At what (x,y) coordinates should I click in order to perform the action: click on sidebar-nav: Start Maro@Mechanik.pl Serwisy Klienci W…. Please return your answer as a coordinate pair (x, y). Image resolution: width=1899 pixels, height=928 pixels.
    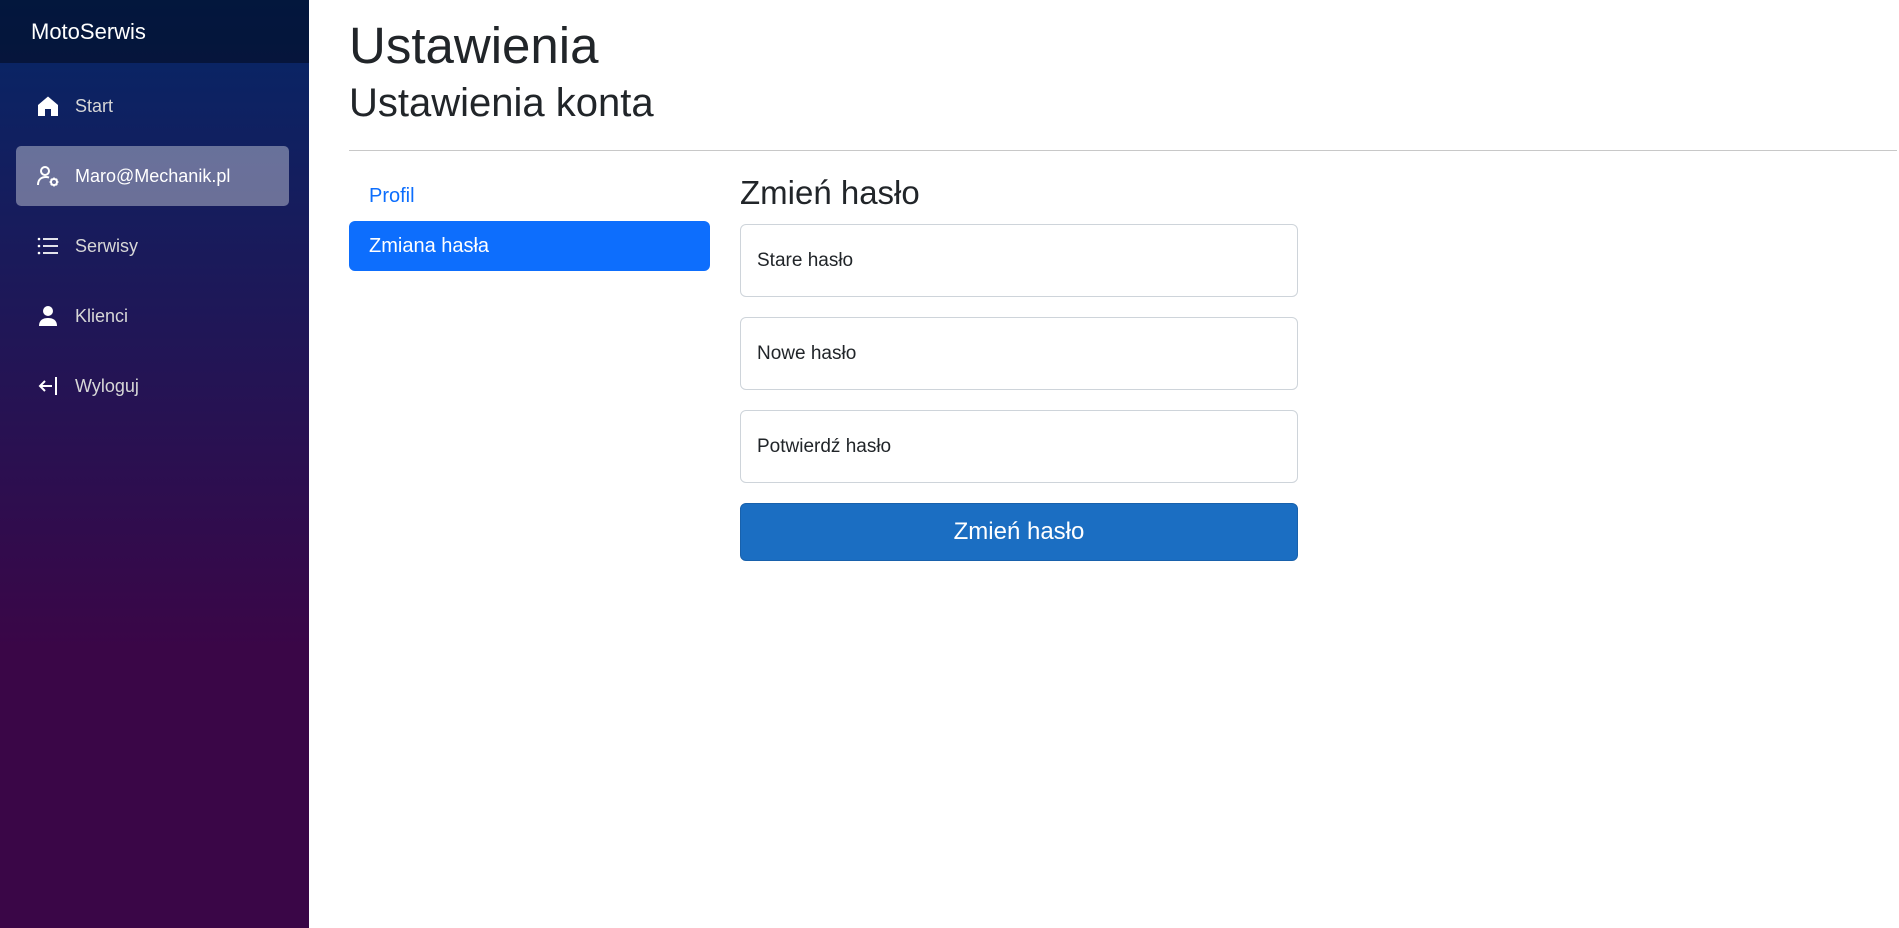
    Looking at the image, I should click on (154, 239).